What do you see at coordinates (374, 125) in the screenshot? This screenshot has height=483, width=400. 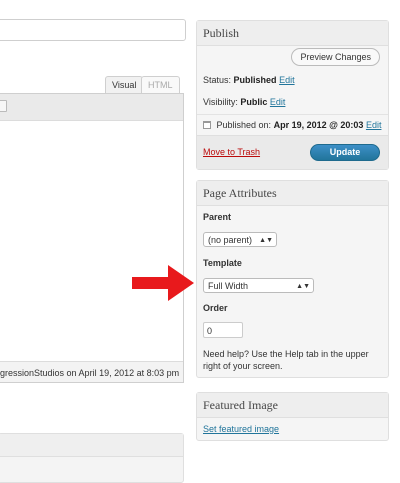 I see `published-edit-link: Edit` at bounding box center [374, 125].